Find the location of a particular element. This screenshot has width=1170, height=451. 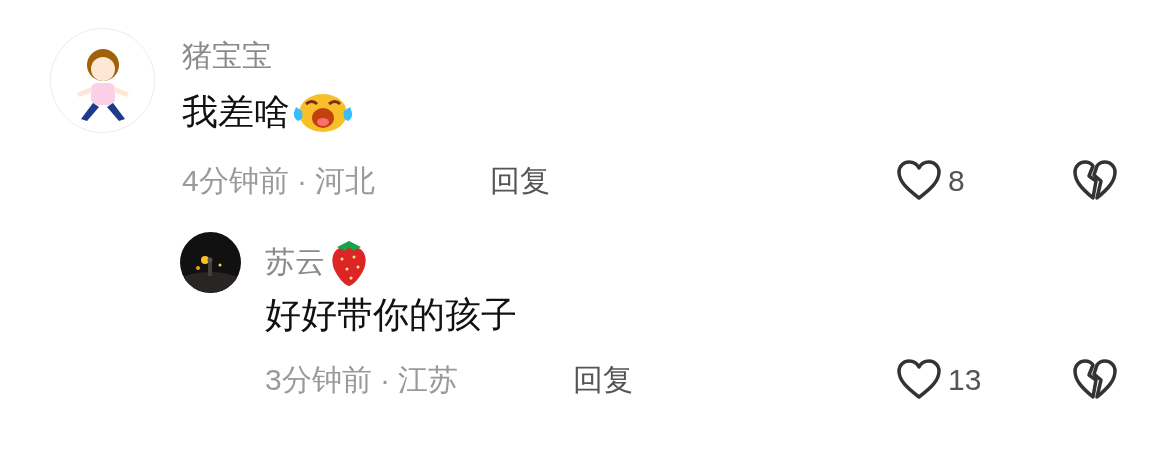

comment-time: 3分钟前 · 江苏 is located at coordinates (362, 379).